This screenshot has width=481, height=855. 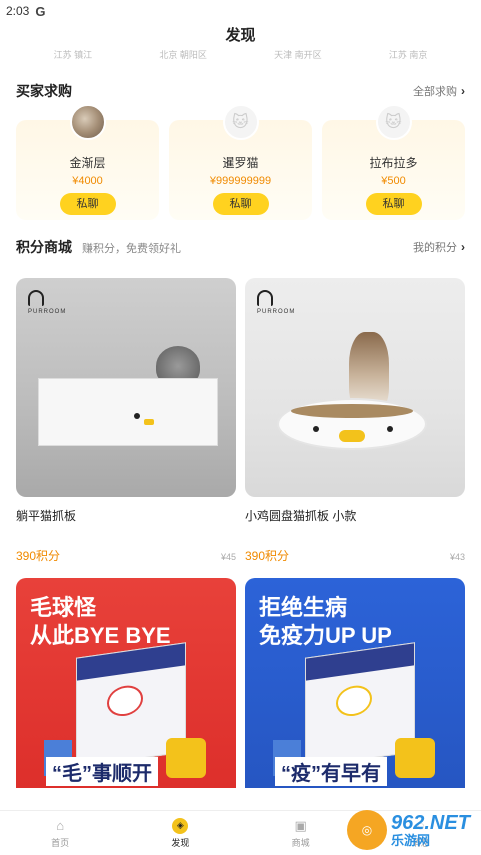 I want to click on tab-label: 首页, so click(x=60, y=842).